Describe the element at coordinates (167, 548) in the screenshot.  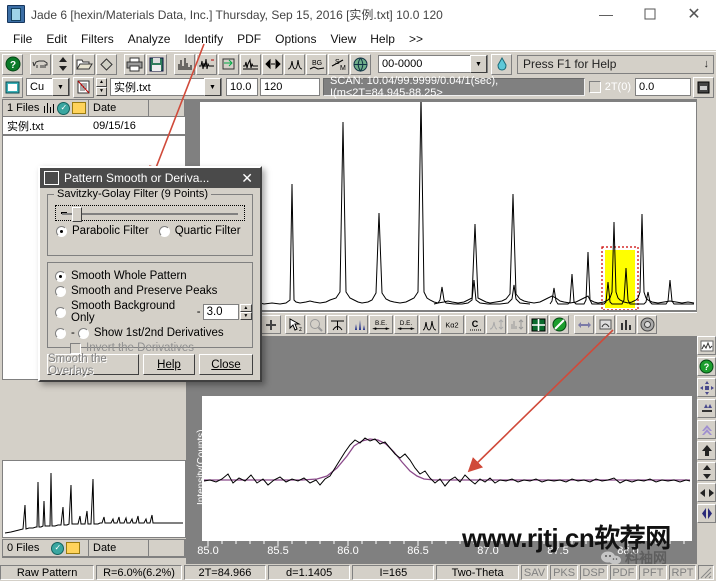
I see `extra-column-header-bottom` at that location.